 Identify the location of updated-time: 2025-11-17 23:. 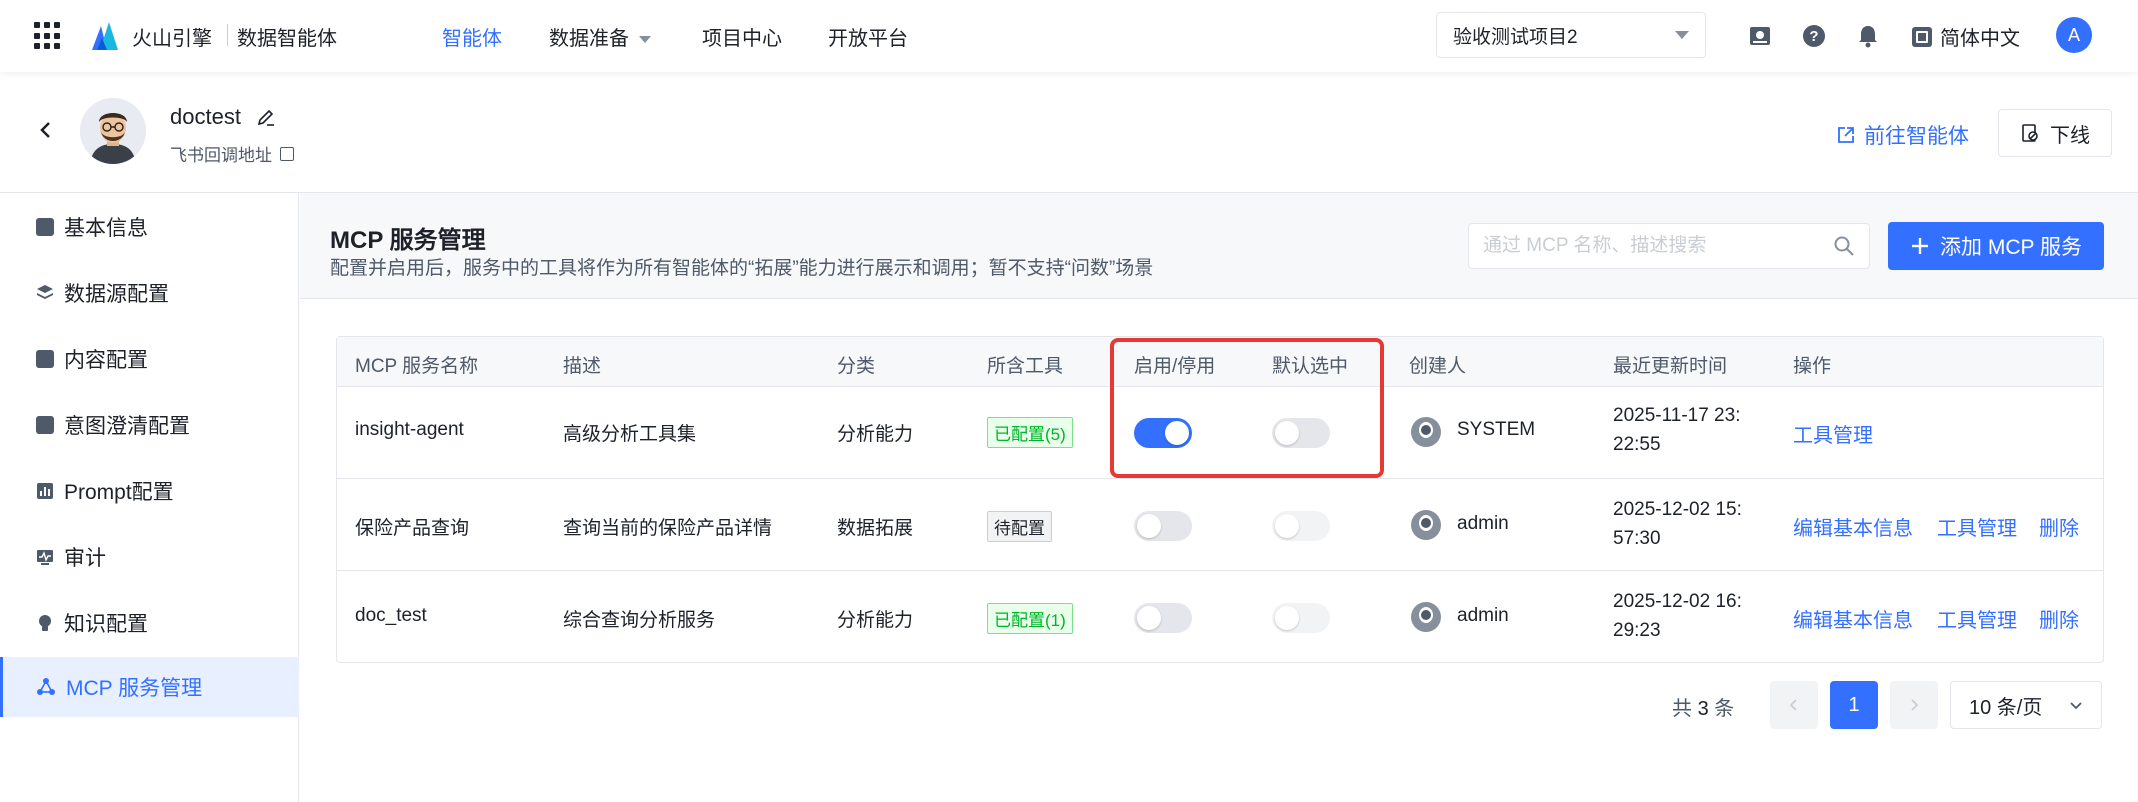
(1677, 415).